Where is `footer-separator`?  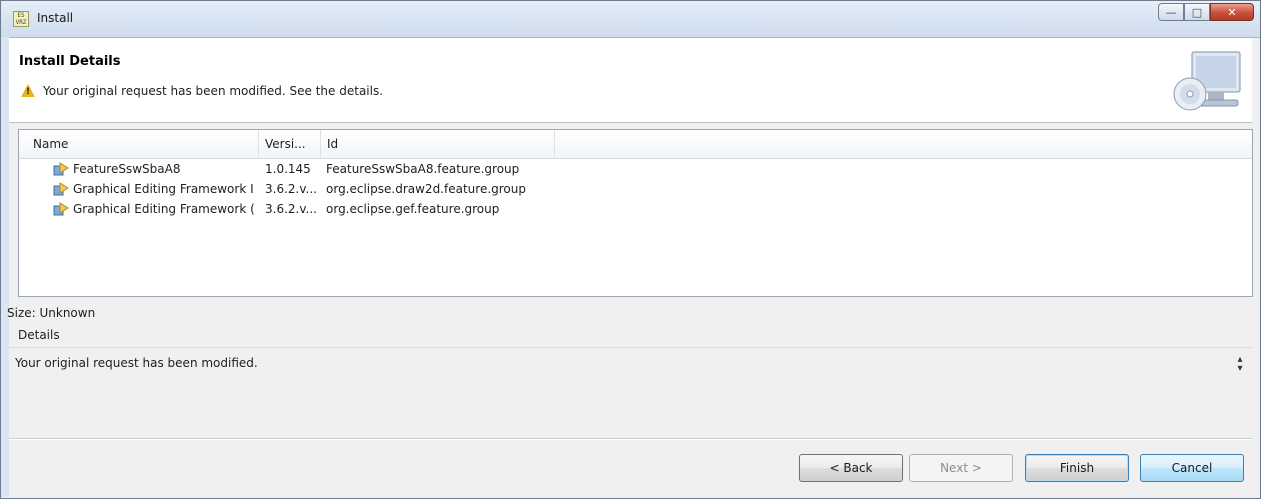
footer-separator is located at coordinates (630, 439).